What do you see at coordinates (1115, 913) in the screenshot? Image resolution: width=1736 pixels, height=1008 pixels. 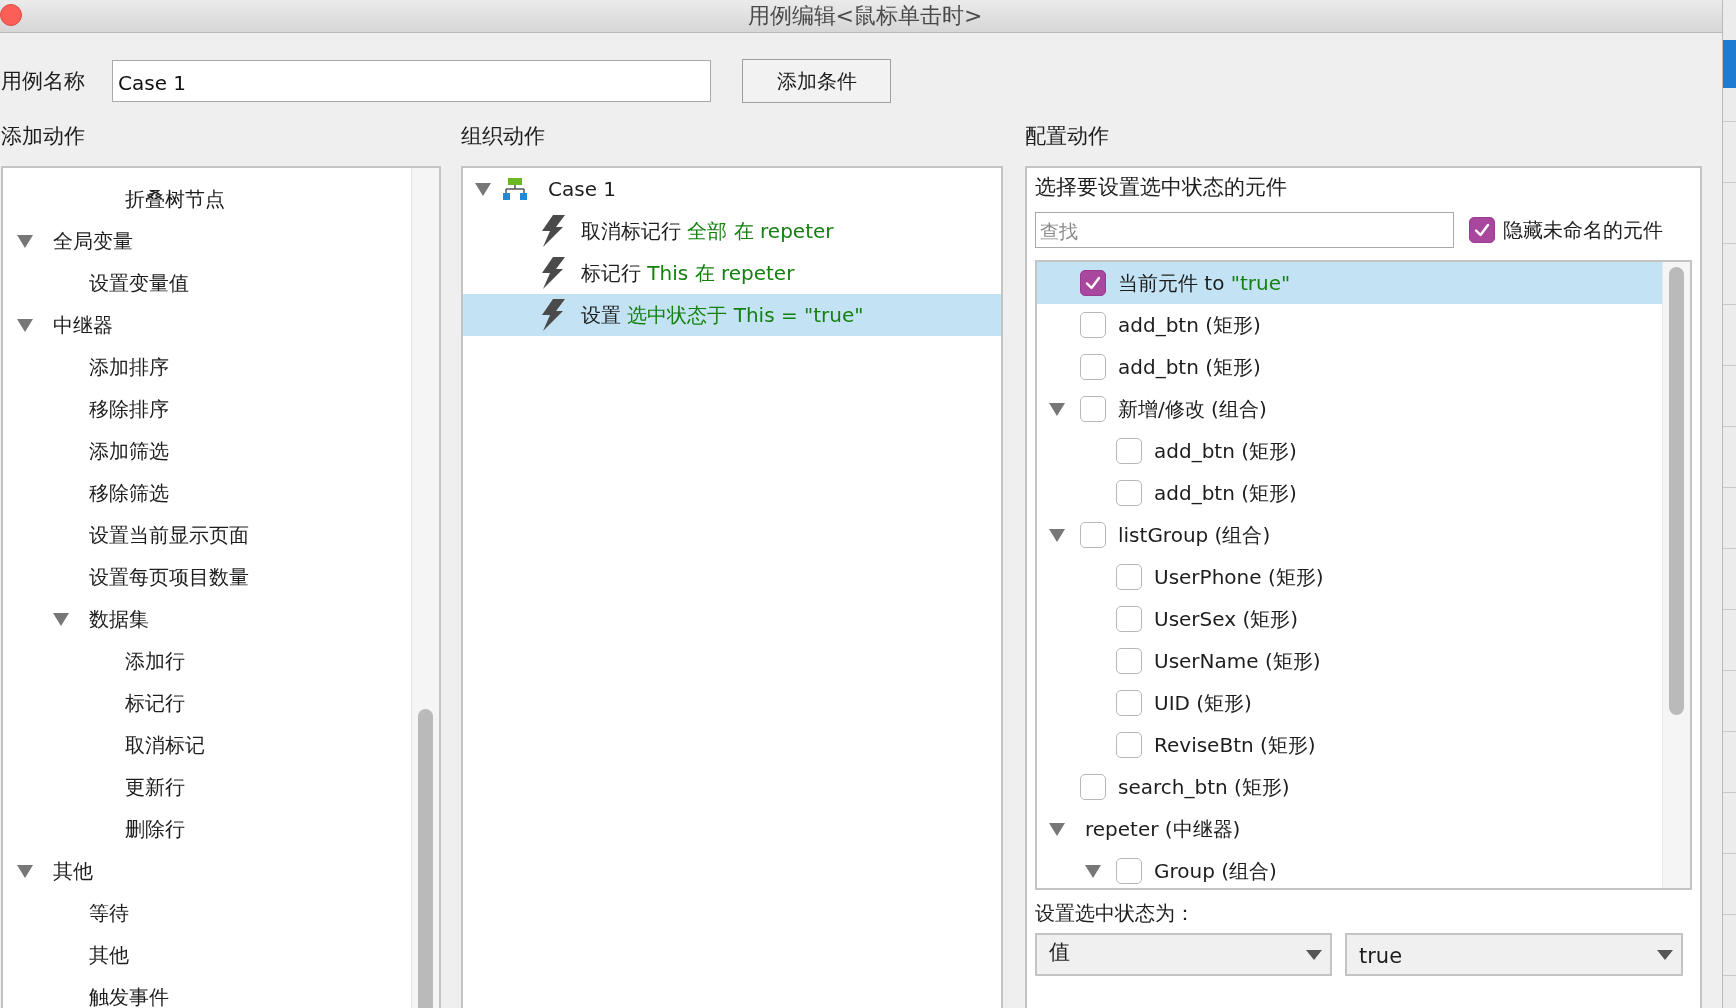 I see `state-label: 设置选中状态为：` at bounding box center [1115, 913].